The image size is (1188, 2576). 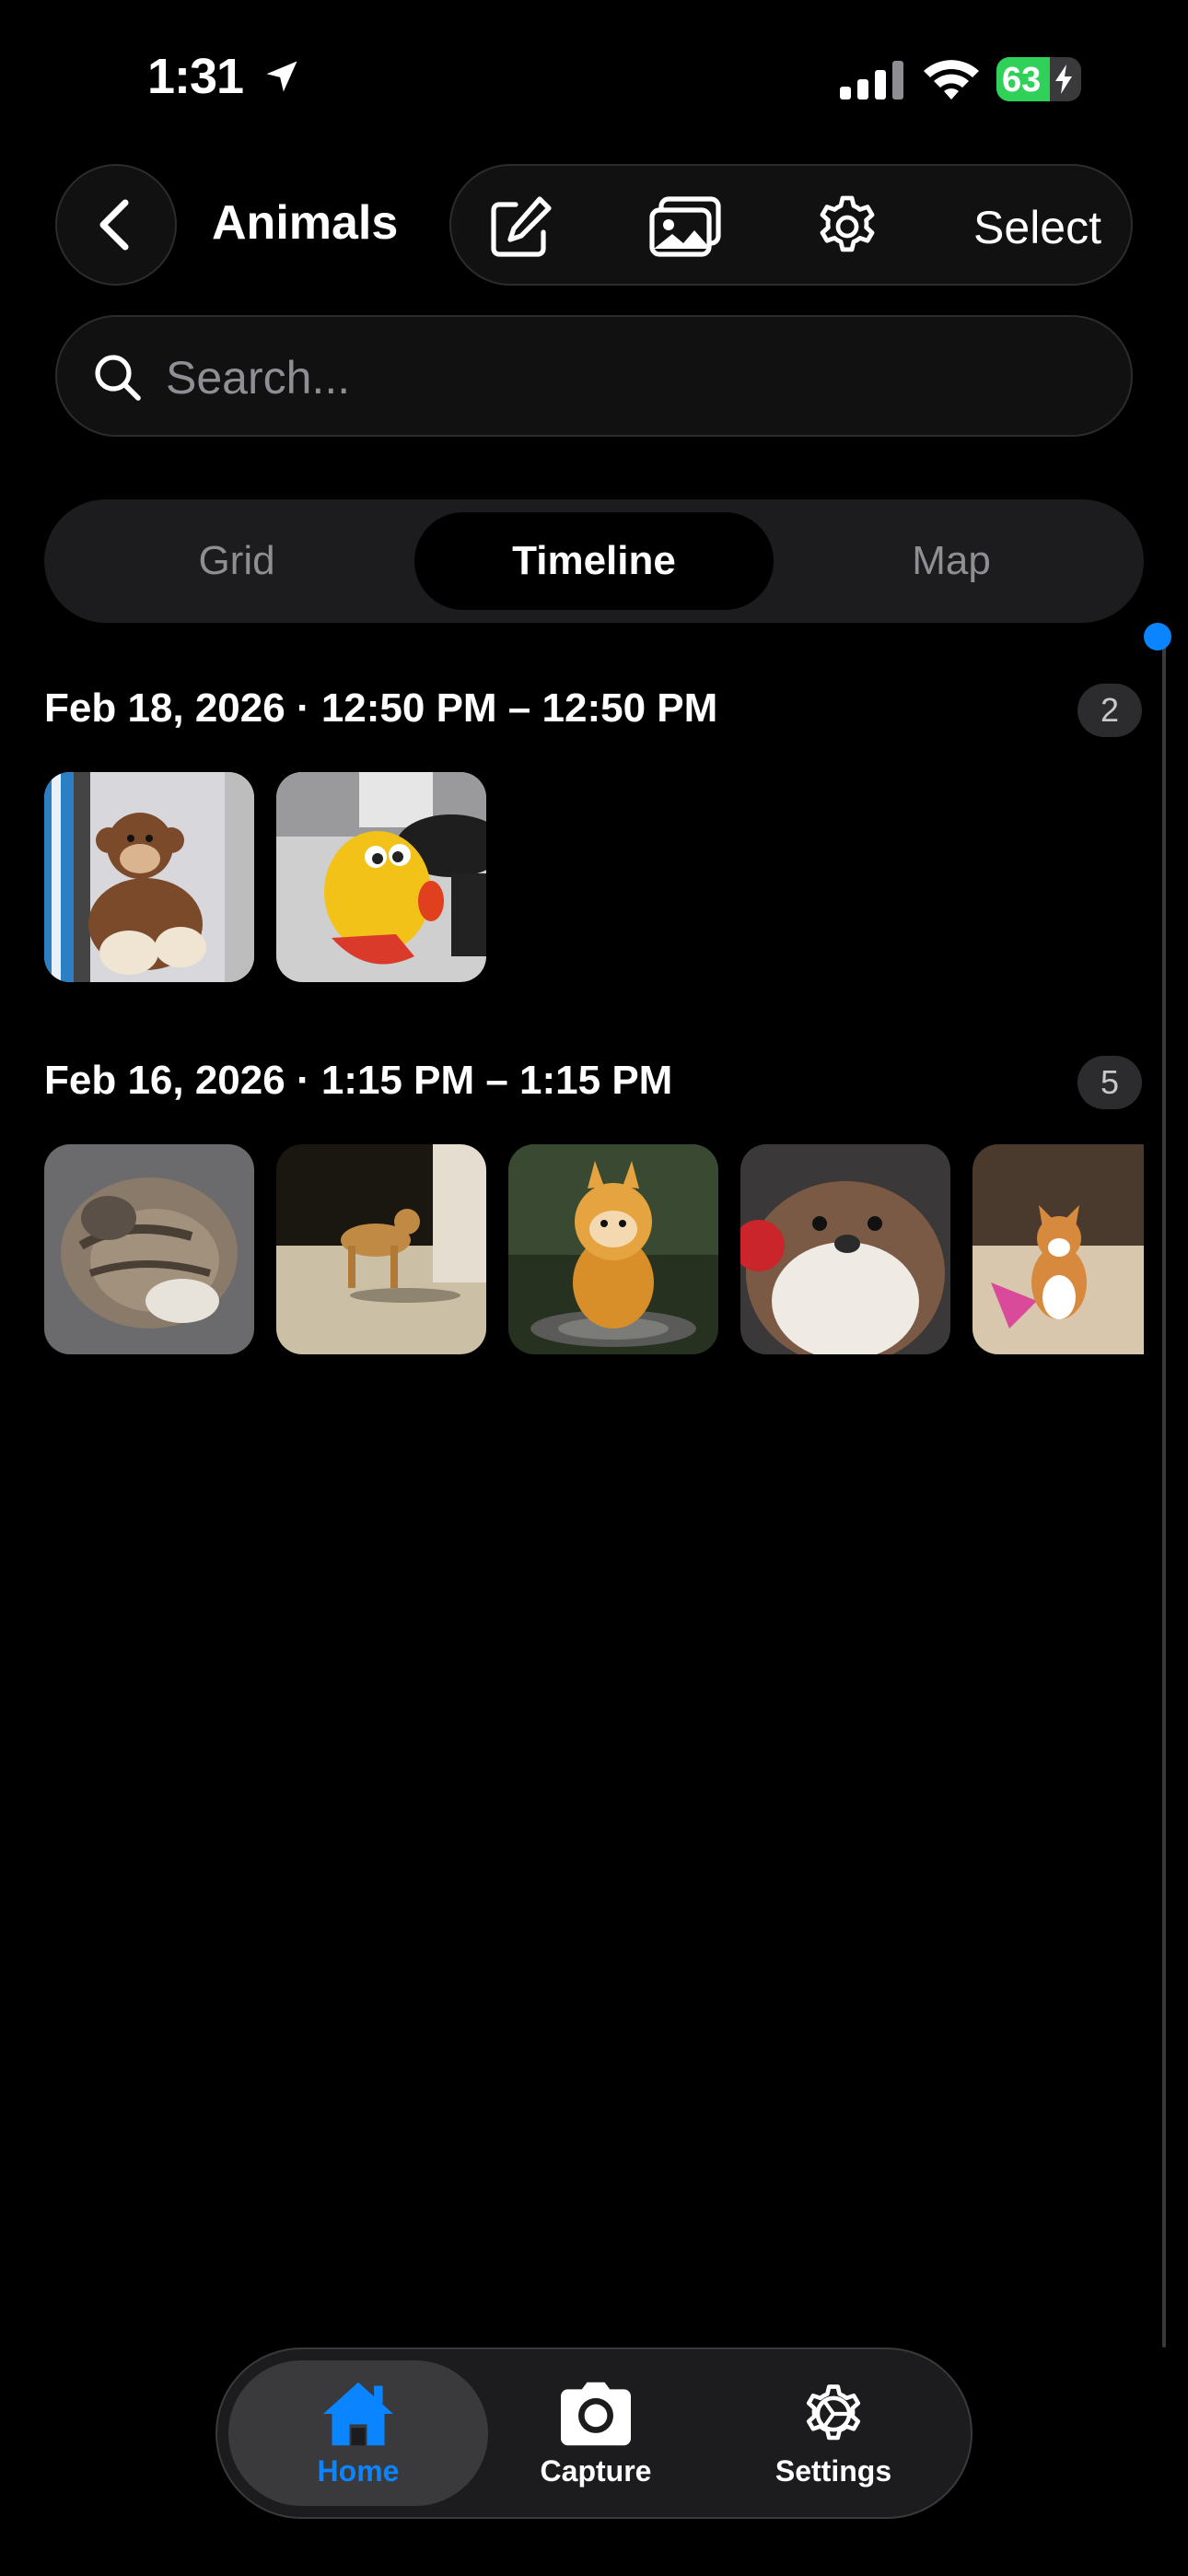 What do you see at coordinates (596, 2413) in the screenshot?
I see `camera-icon` at bounding box center [596, 2413].